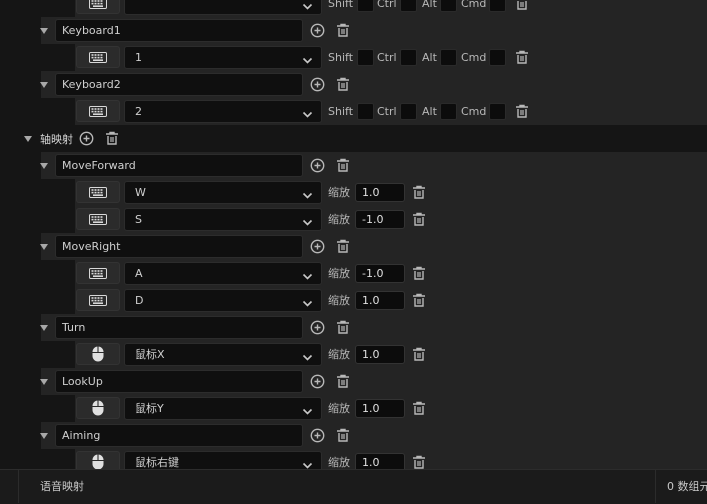 The height and width of the screenshot is (504, 707). I want to click on key-selector: S, so click(223, 219).